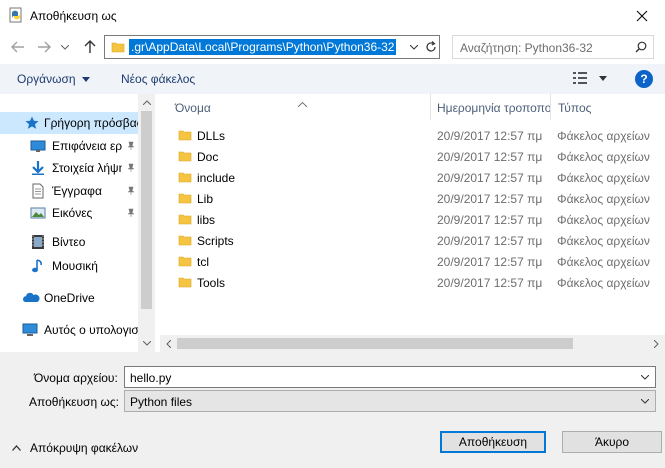 Image resolution: width=665 pixels, height=468 pixels. Describe the element at coordinates (656, 343) in the screenshot. I see `scroll-right-button` at that location.